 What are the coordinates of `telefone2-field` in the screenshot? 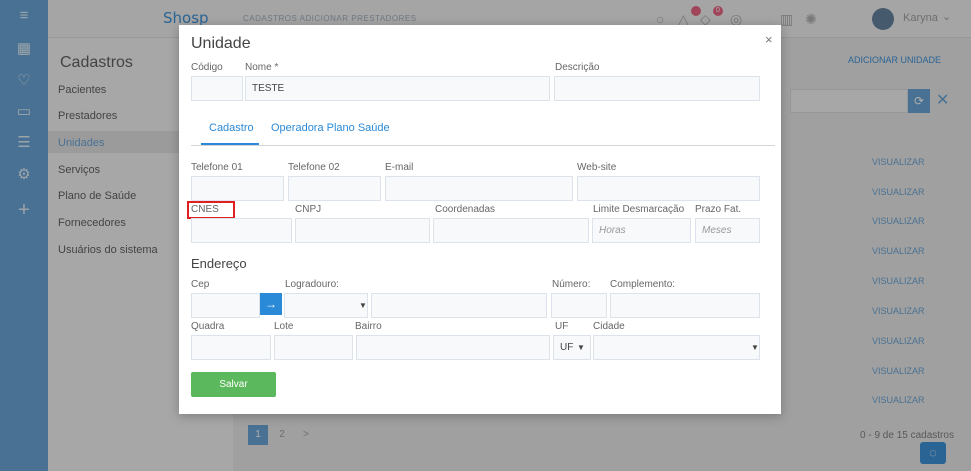 It's located at (334, 188).